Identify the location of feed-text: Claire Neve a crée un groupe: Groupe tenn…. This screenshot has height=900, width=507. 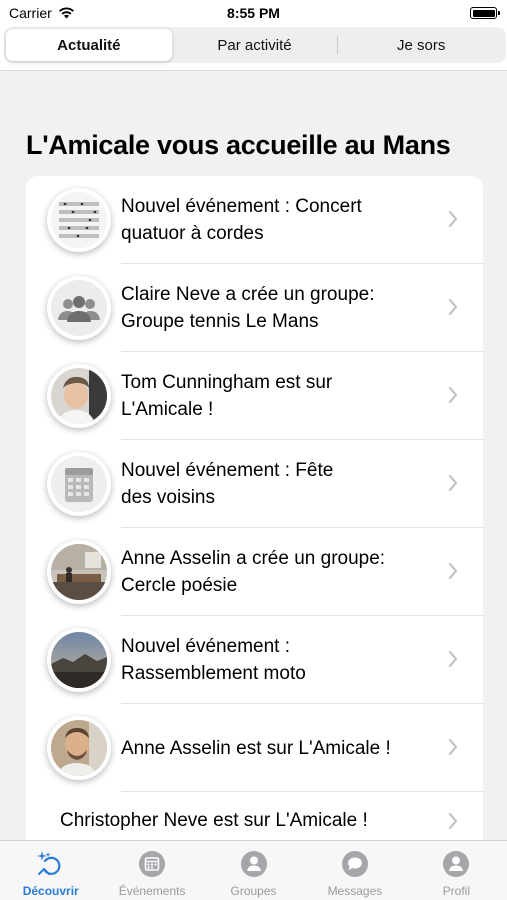
(281, 308).